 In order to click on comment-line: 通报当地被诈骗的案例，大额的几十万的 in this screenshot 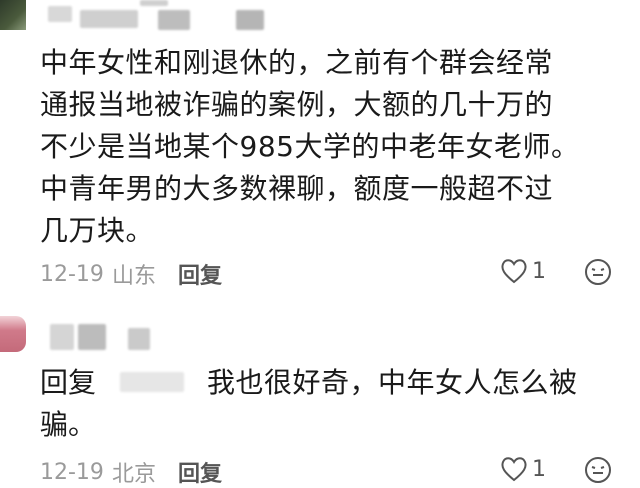, I will do `click(297, 104)`.